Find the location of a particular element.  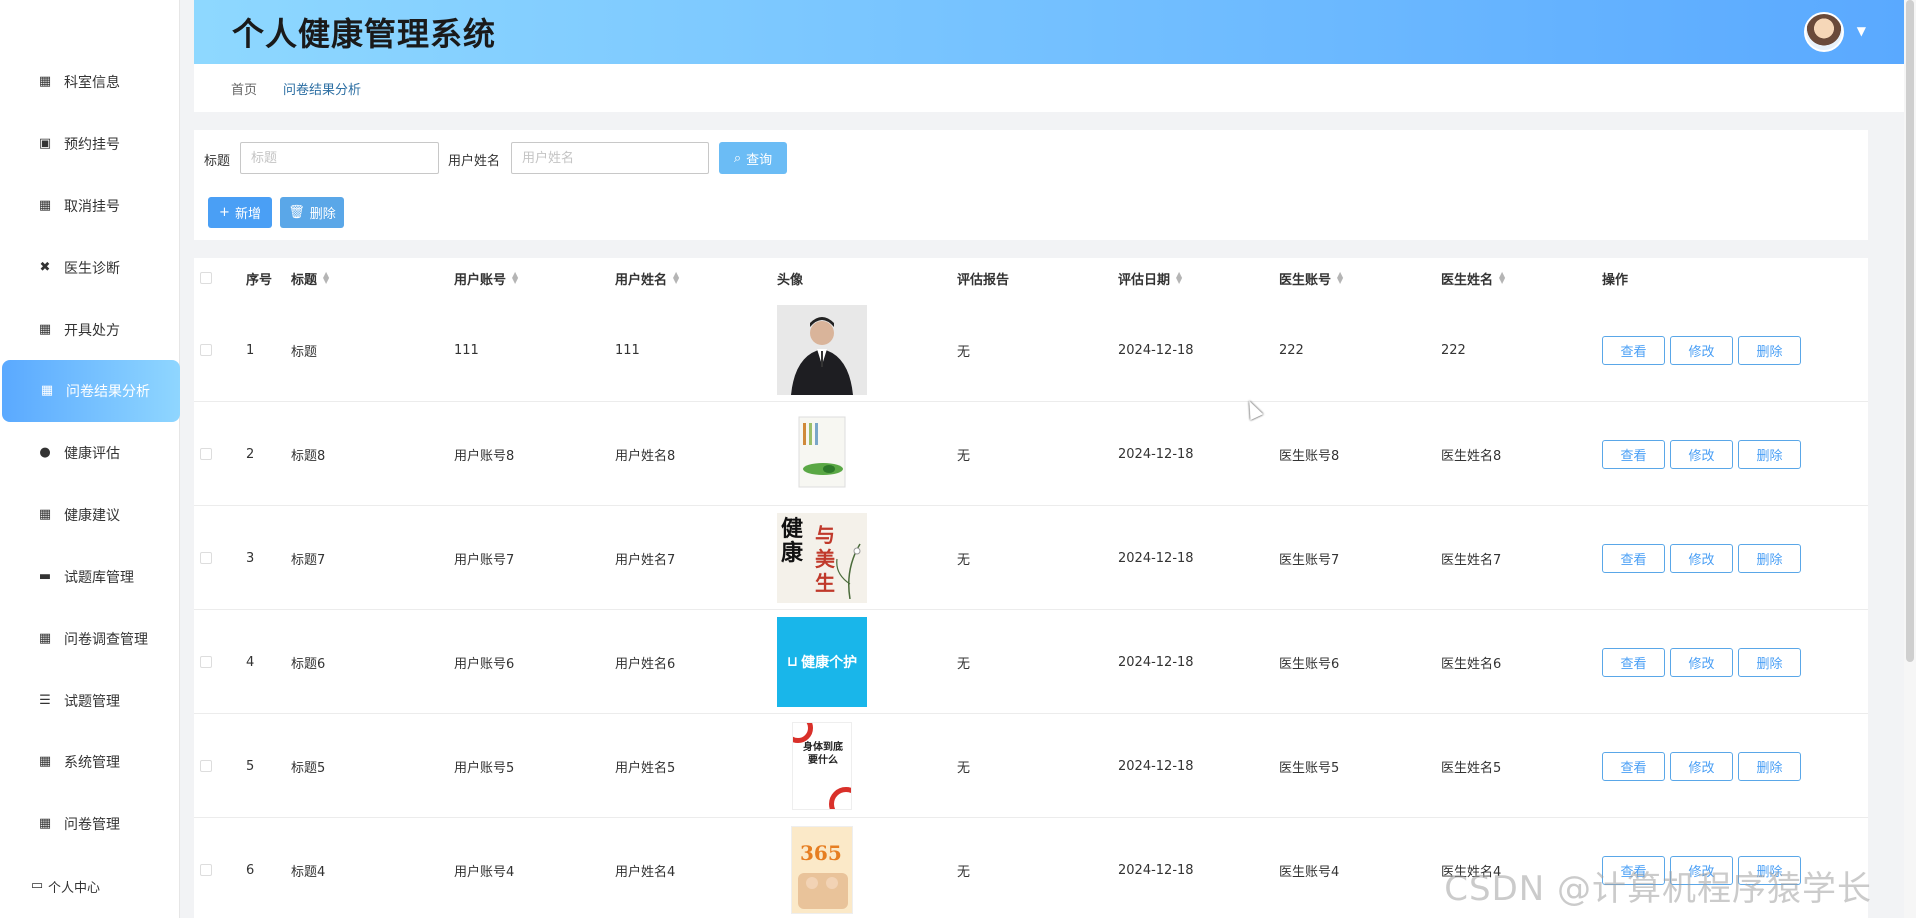

sidebar-item-survey-management: ▦ 问卷调查管理 is located at coordinates (90, 639).